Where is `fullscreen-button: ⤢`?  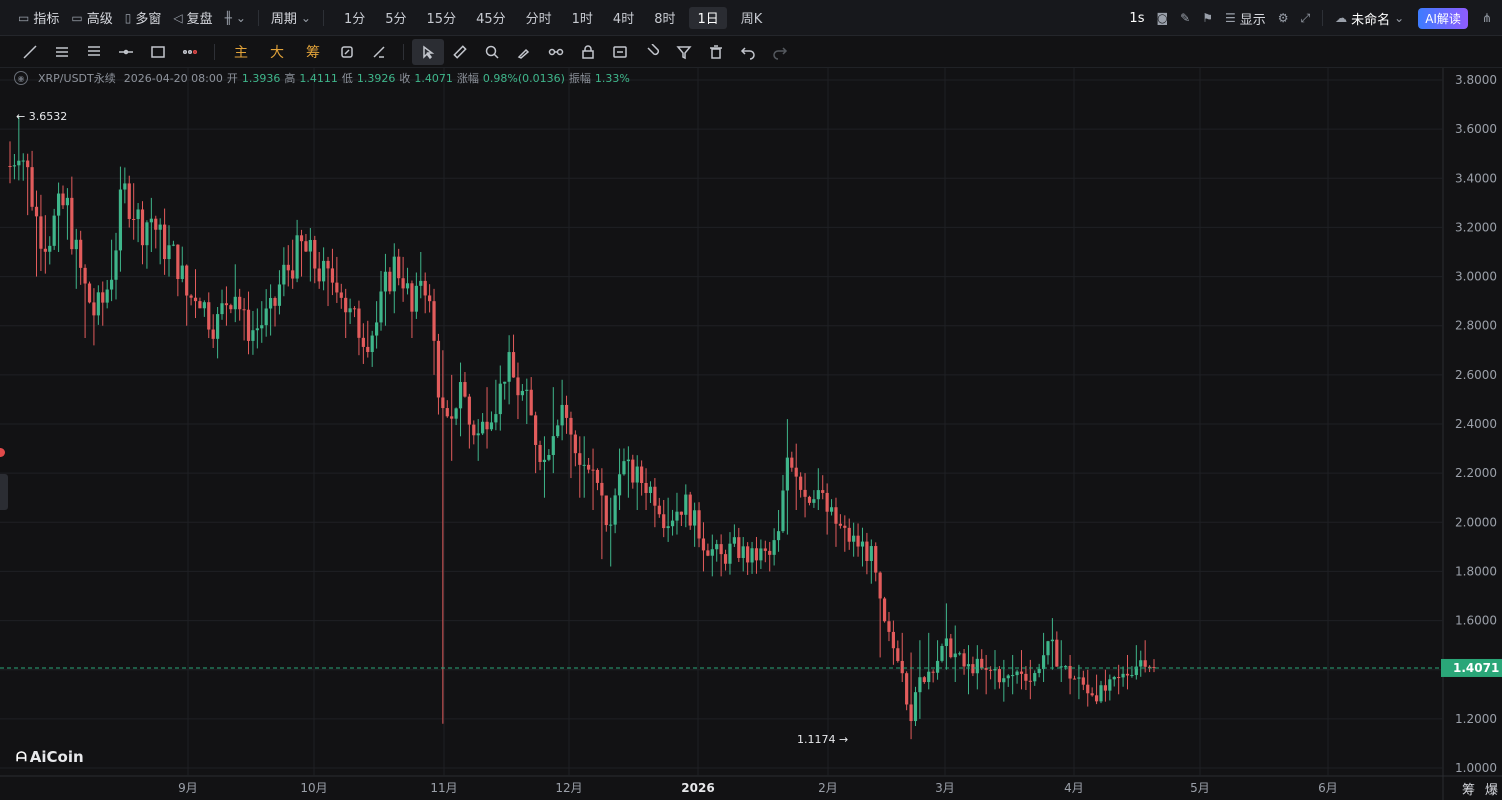 fullscreen-button: ⤢ is located at coordinates (1306, 18).